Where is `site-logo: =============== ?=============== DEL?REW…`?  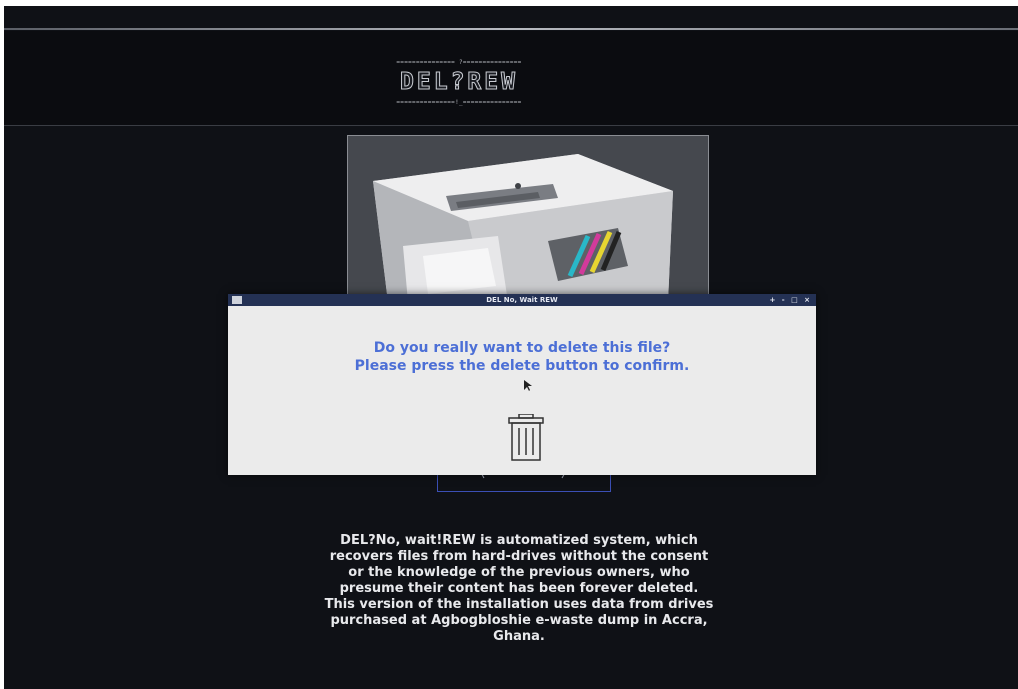 site-logo: =============== ?=============== DEL?REW… is located at coordinates (459, 82).